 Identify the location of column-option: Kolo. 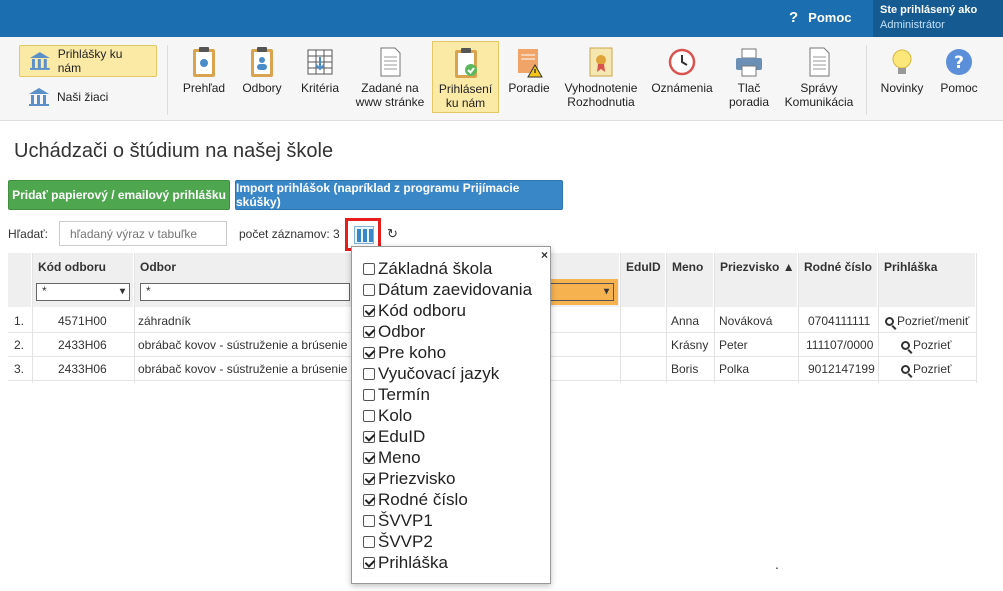
(387, 415).